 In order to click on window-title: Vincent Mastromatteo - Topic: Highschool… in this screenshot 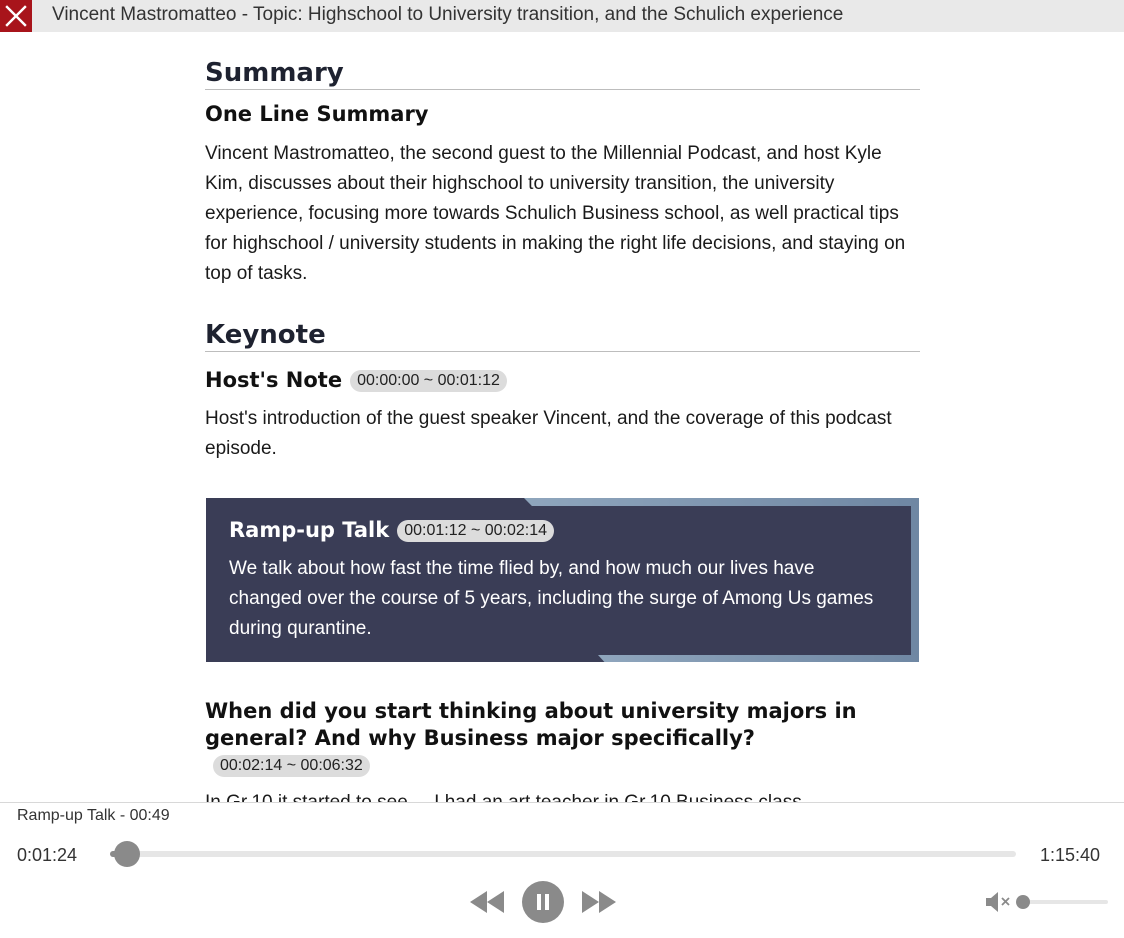, I will do `click(448, 14)`.